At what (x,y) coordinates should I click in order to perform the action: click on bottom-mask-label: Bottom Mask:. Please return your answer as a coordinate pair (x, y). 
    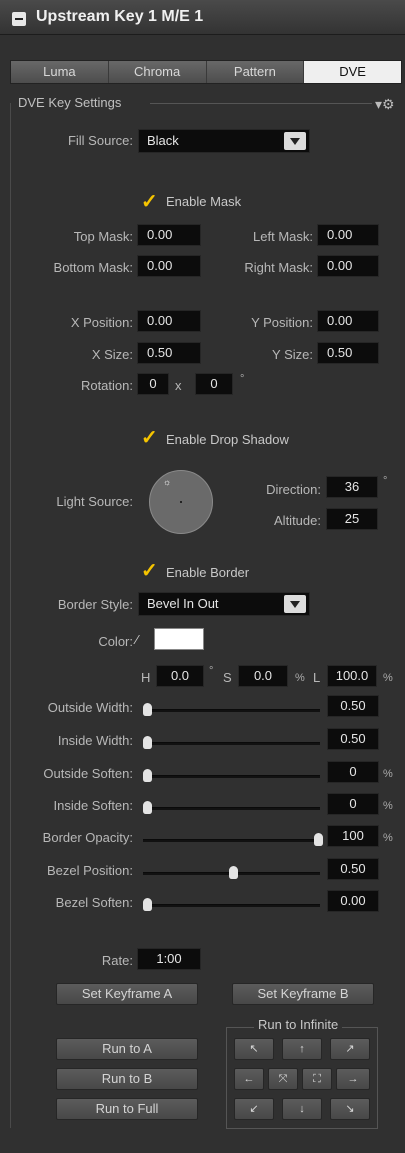
    Looking at the image, I should click on (93, 267).